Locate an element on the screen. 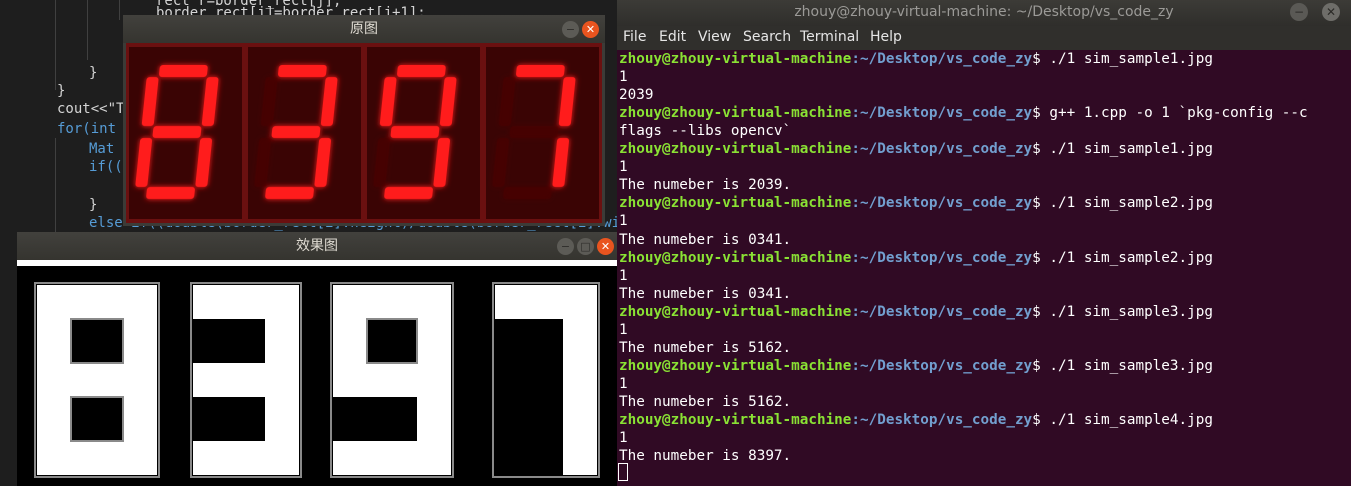 The height and width of the screenshot is (486, 1351). original-window-title: 原图 is located at coordinates (364, 29).